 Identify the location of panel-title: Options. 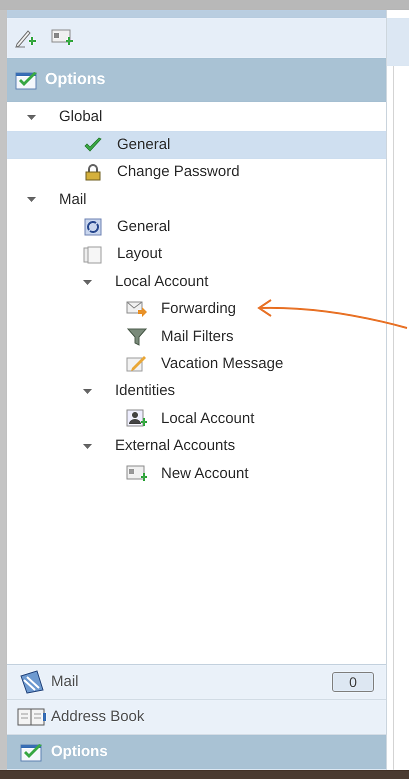
(75, 80).